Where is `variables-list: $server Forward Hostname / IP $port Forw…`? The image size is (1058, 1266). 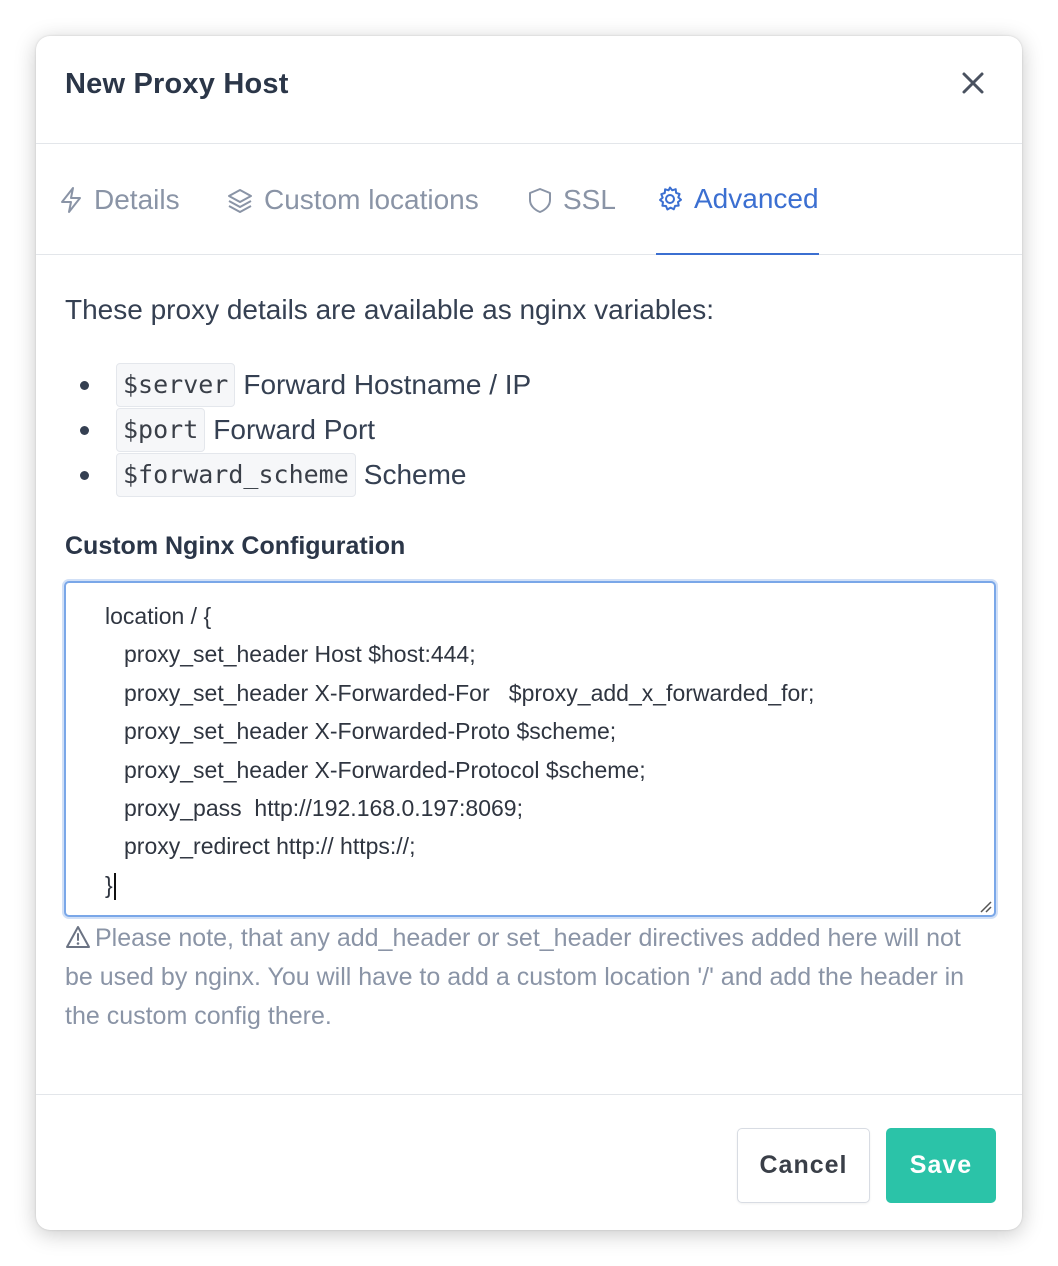 variables-list: $server Forward Hostname / IP $port Forw… is located at coordinates (305, 429).